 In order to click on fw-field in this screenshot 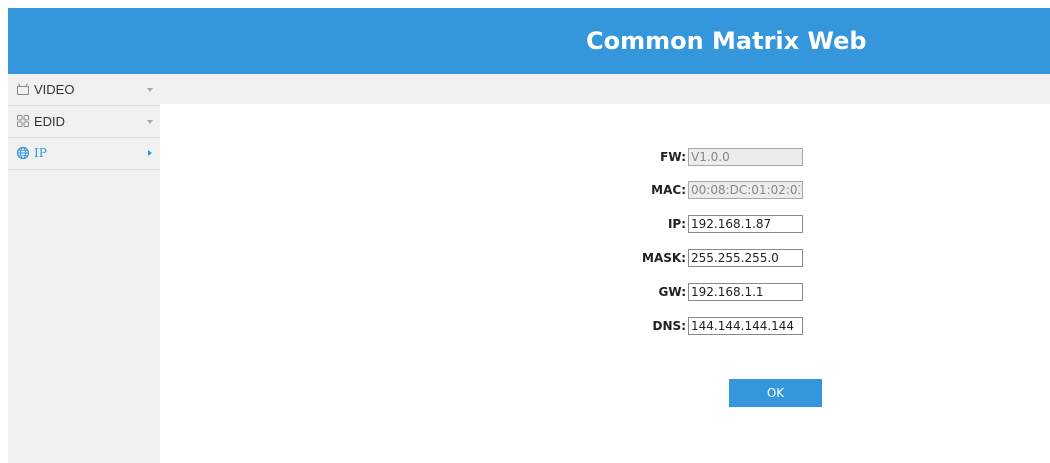, I will do `click(745, 157)`.